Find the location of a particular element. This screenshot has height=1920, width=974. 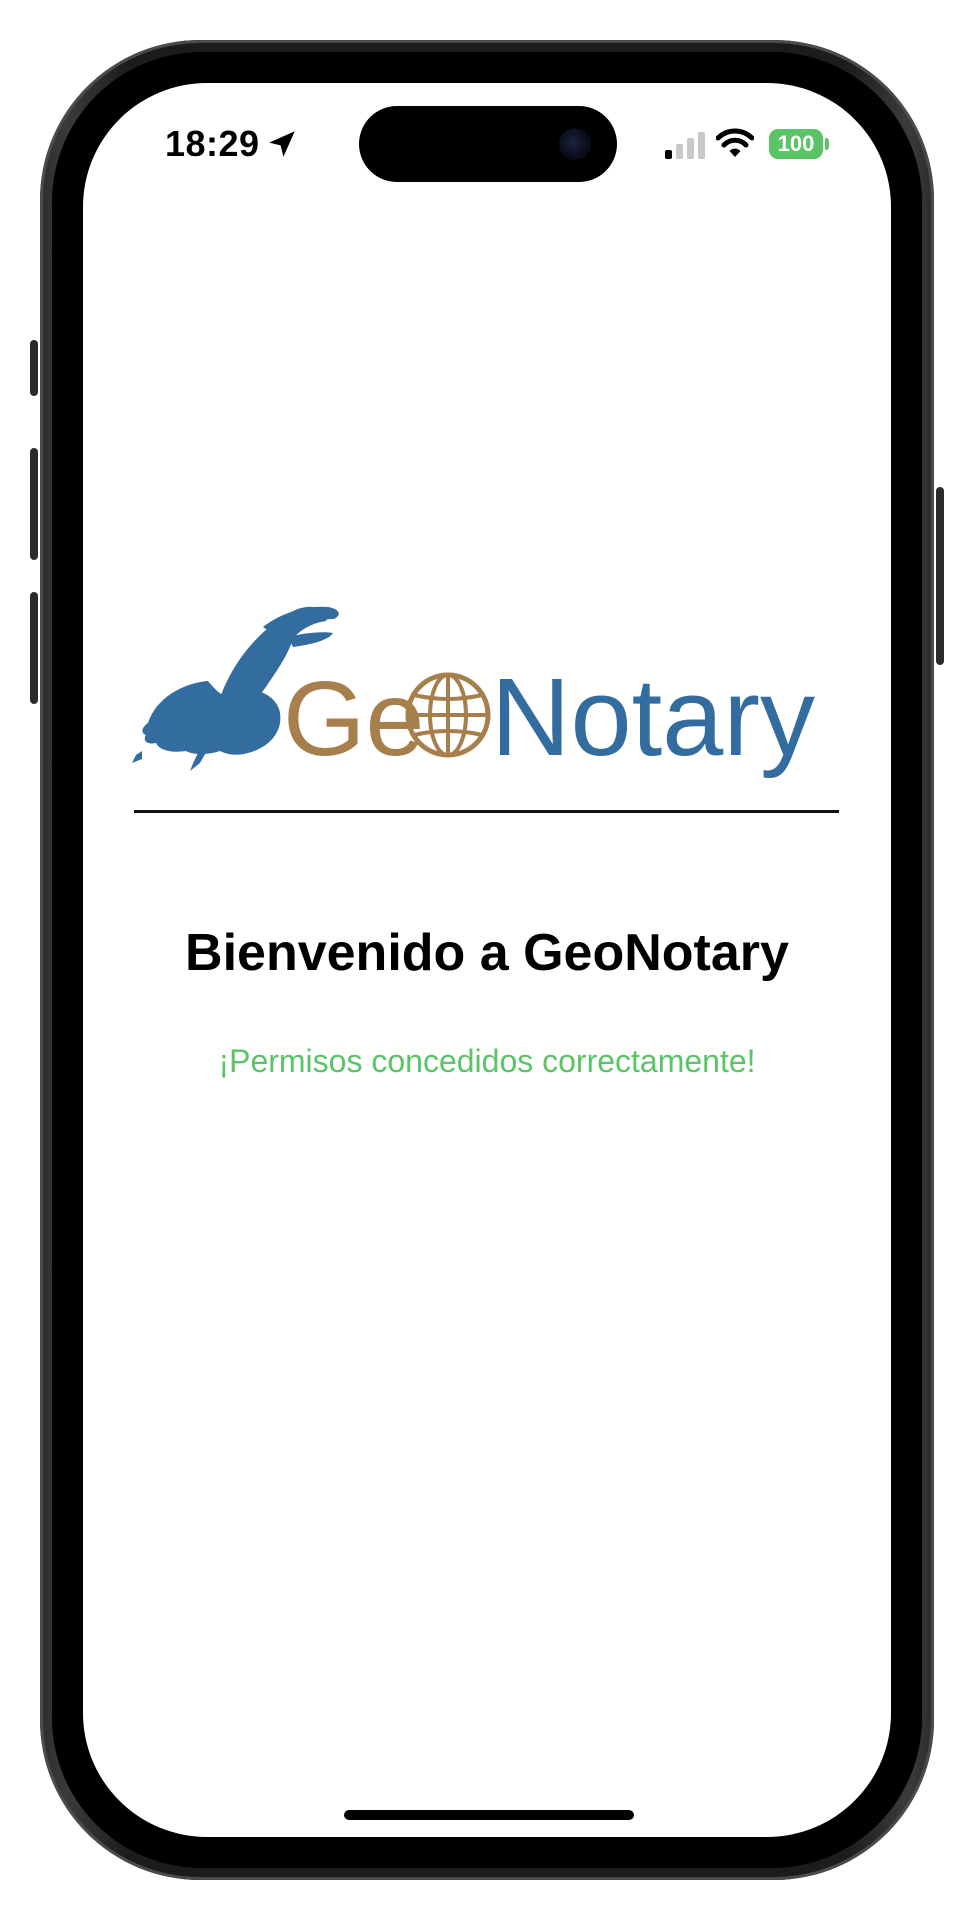

geonotary-logo: Ge Notary is located at coordinates (473, 692).